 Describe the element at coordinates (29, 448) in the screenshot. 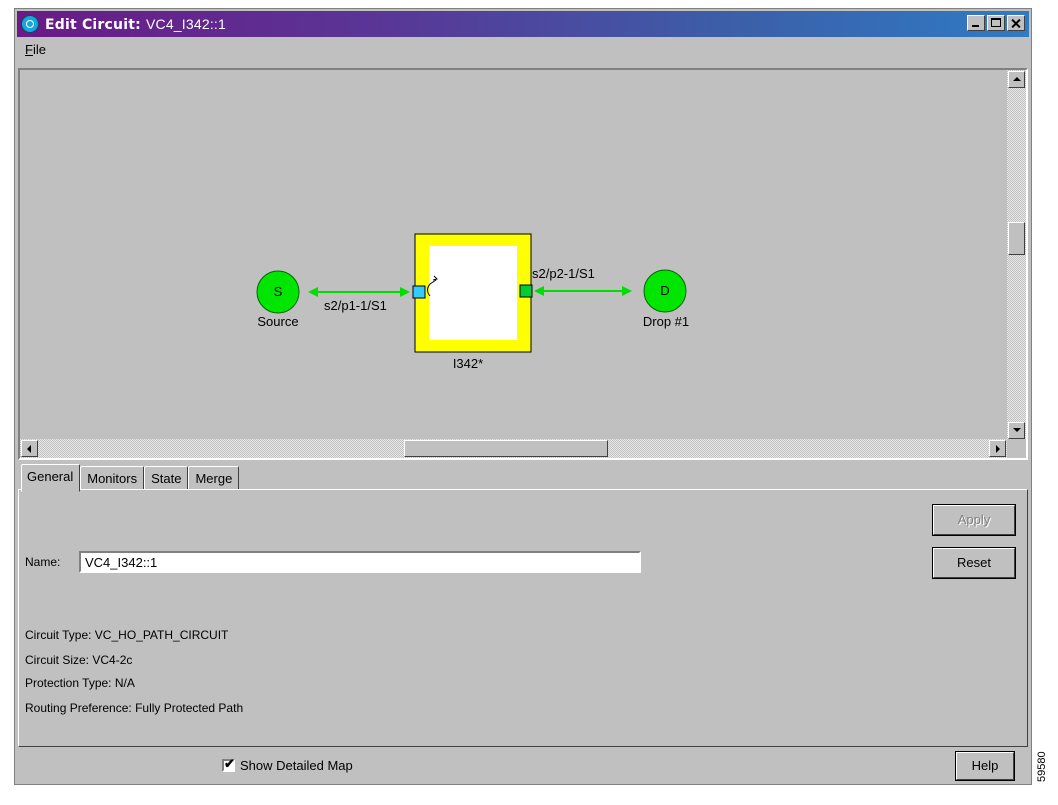

I see `scroll-left-icon` at that location.